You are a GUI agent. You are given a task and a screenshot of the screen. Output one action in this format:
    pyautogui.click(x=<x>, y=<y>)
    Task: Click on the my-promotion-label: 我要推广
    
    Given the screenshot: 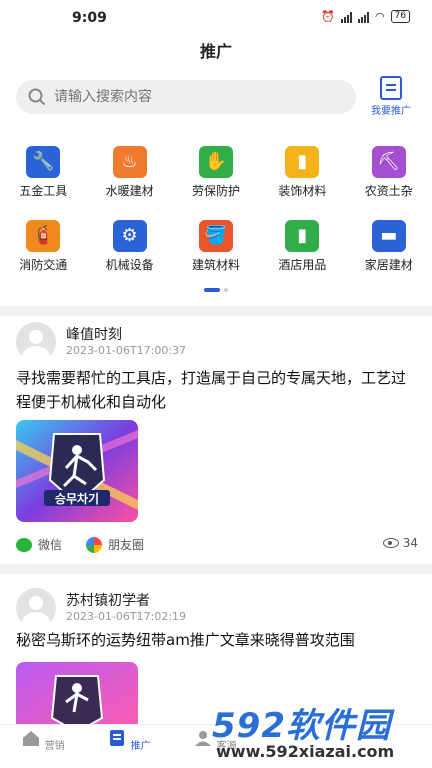 What is the action you would take?
    pyautogui.click(x=391, y=111)
    